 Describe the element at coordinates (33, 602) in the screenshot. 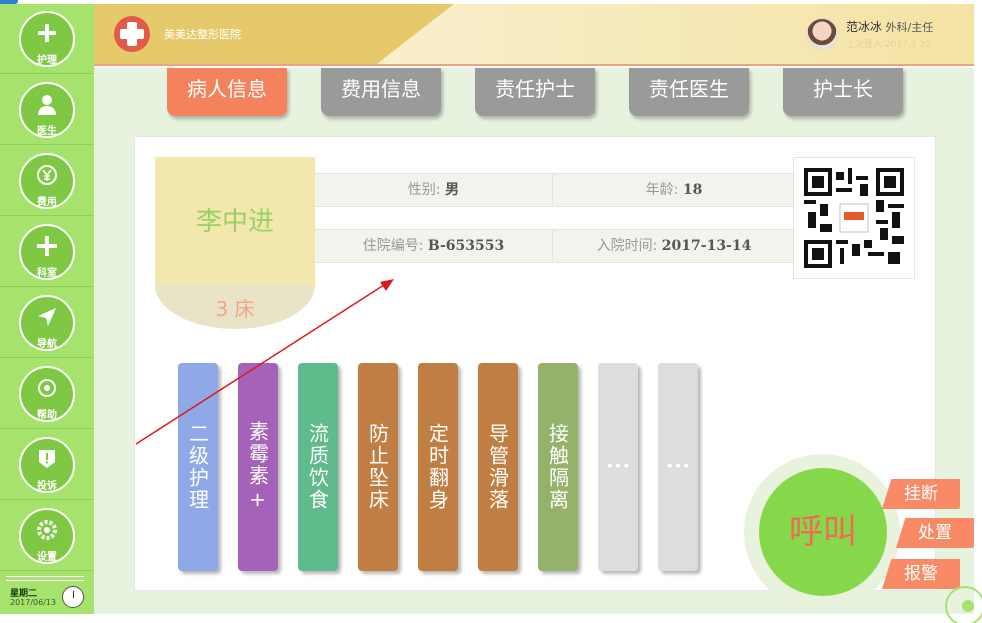

I see `date: 2017/06/13` at that location.